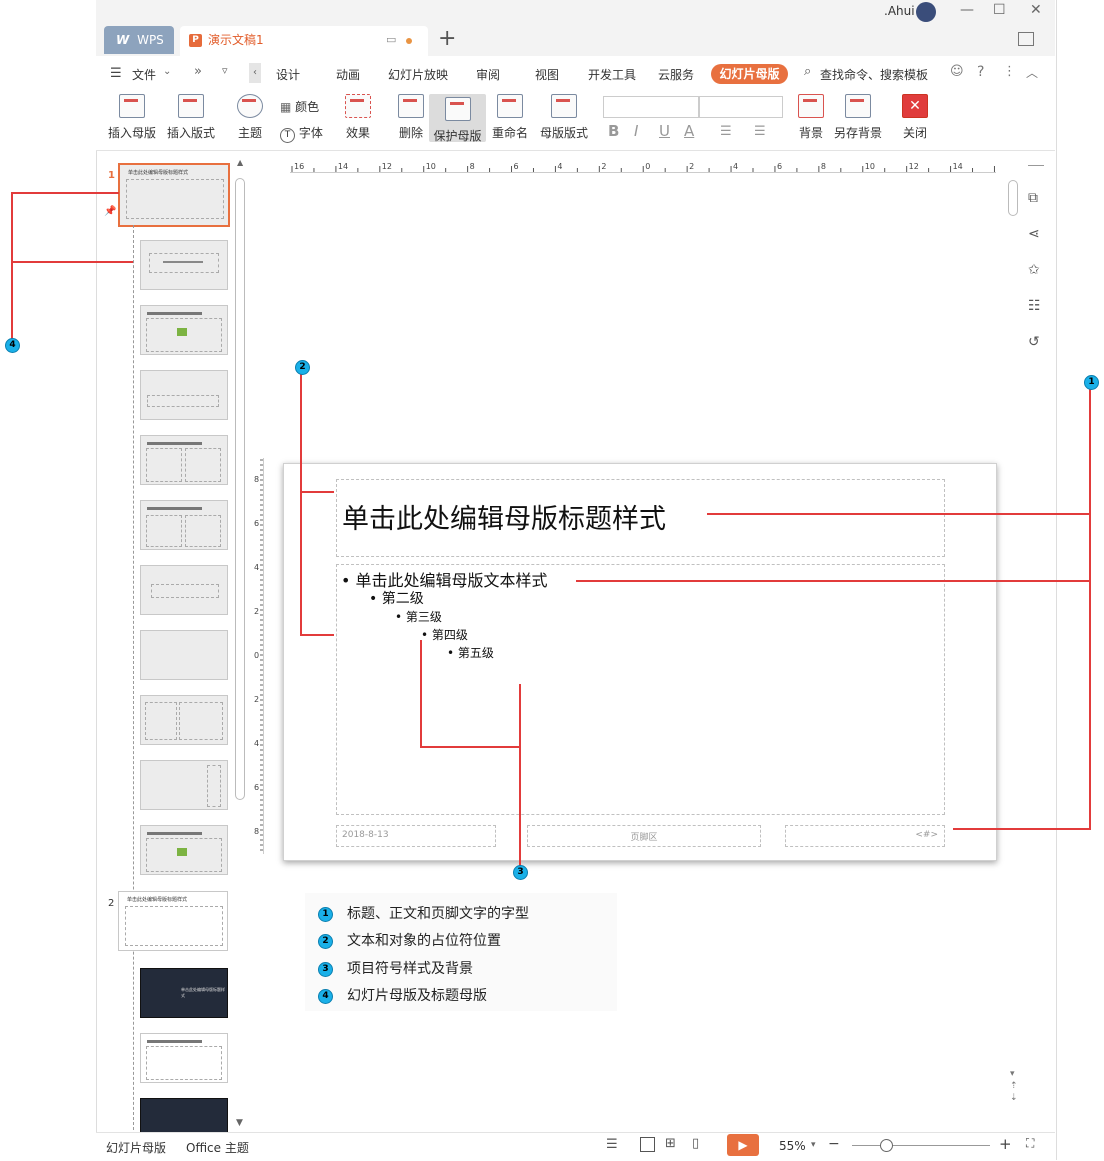 This screenshot has height=1161, width=1104. Describe the element at coordinates (664, 131) in the screenshot. I see `underline-button: U` at that location.